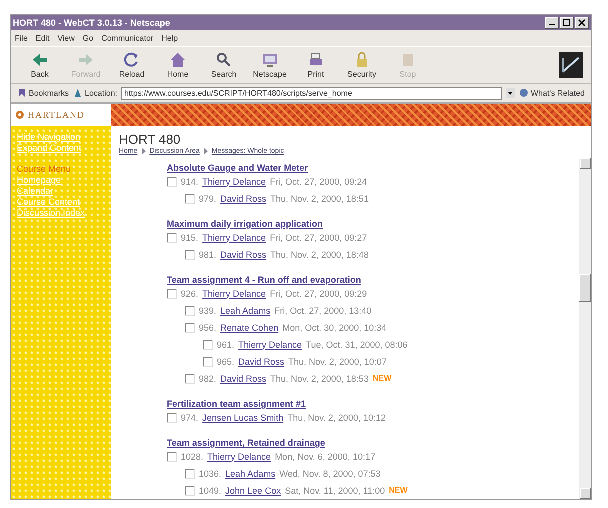 Image resolution: width=608 pixels, height=508 pixels. I want to click on message-number: 961., so click(226, 345).